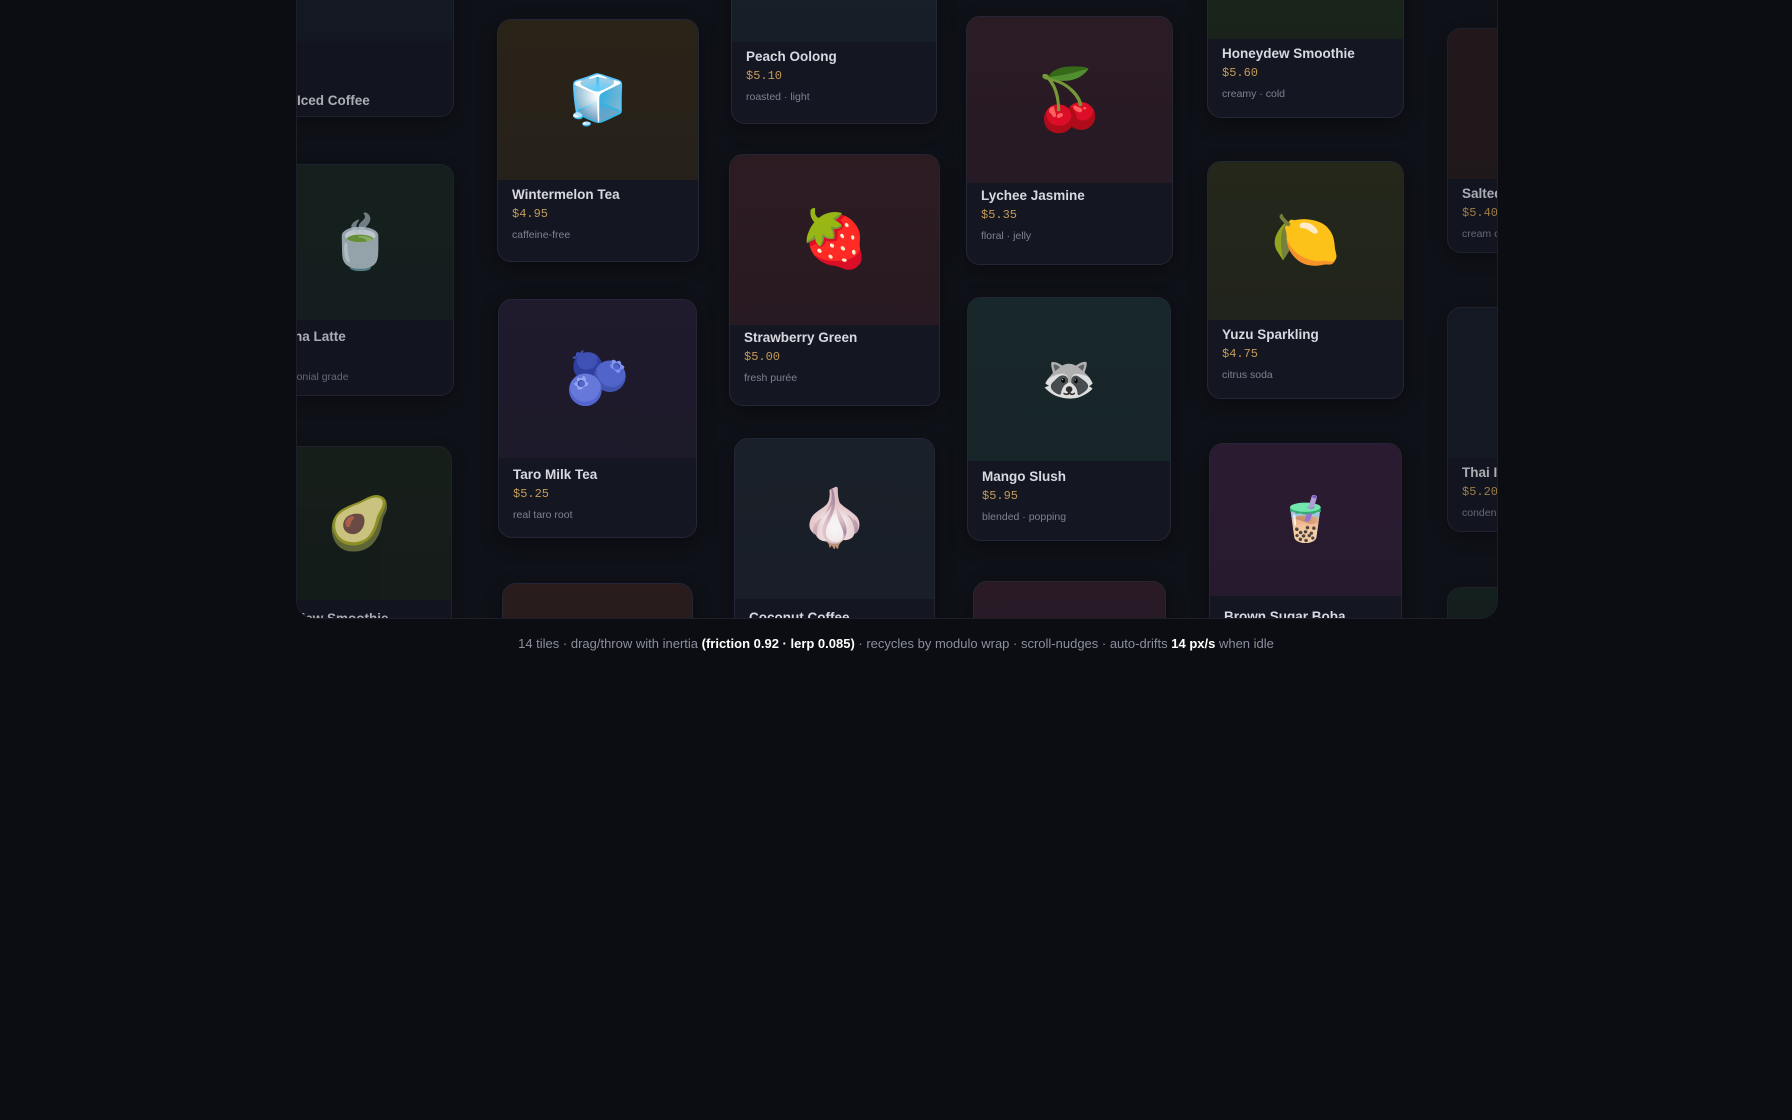 The height and width of the screenshot is (1120, 1792). What do you see at coordinates (771, 378) in the screenshot?
I see `tile-description: fresh purée` at bounding box center [771, 378].